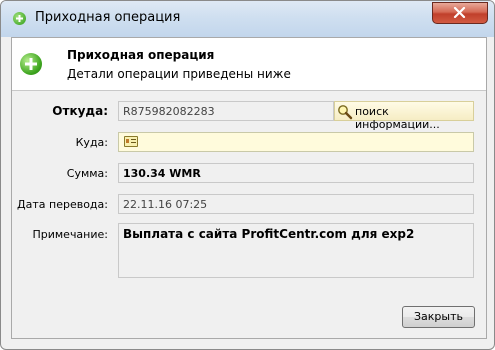 This screenshot has width=495, height=350. What do you see at coordinates (165, 204) in the screenshot?
I see `date-value: 22.11.16 07:25` at bounding box center [165, 204].